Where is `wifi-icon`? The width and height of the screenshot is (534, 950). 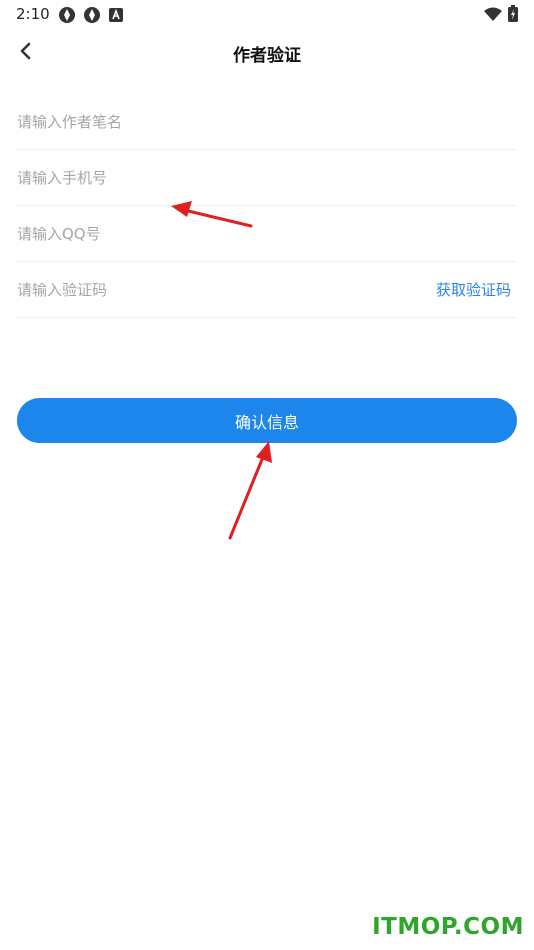 wifi-icon is located at coordinates (493, 14).